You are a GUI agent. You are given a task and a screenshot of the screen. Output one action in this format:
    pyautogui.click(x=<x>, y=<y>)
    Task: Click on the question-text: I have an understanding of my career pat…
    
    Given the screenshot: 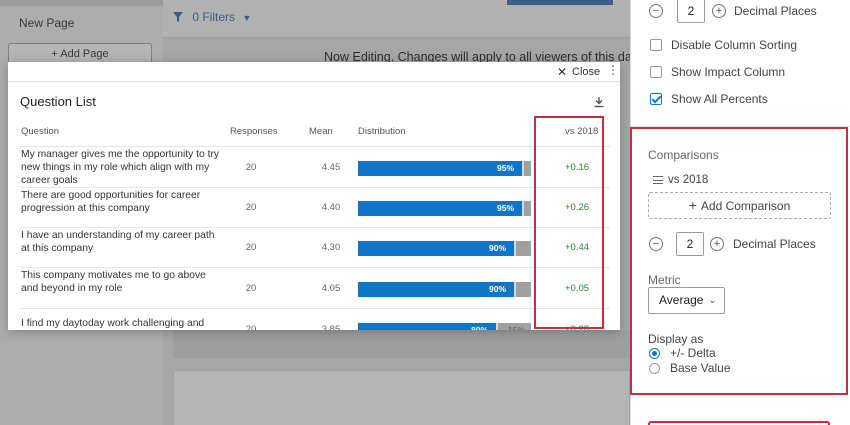 What is the action you would take?
    pyautogui.click(x=118, y=242)
    